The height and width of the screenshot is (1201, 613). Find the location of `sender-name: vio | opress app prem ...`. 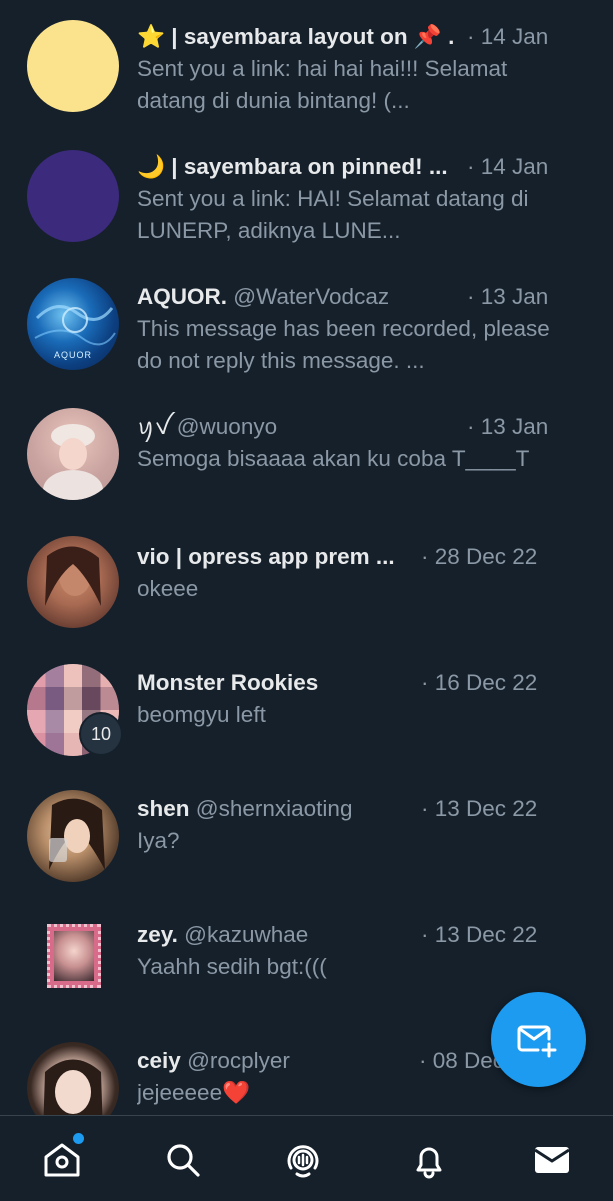

sender-name: vio | opress app prem ... is located at coordinates (266, 556).